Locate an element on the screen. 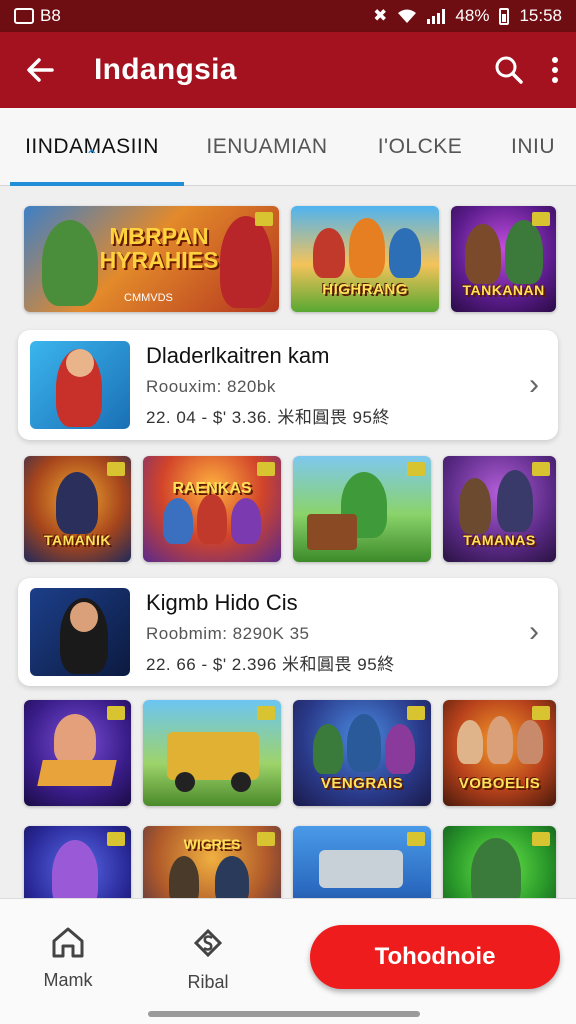 The image size is (576, 1024). banner-sub: CMMVDS is located at coordinates (148, 298).